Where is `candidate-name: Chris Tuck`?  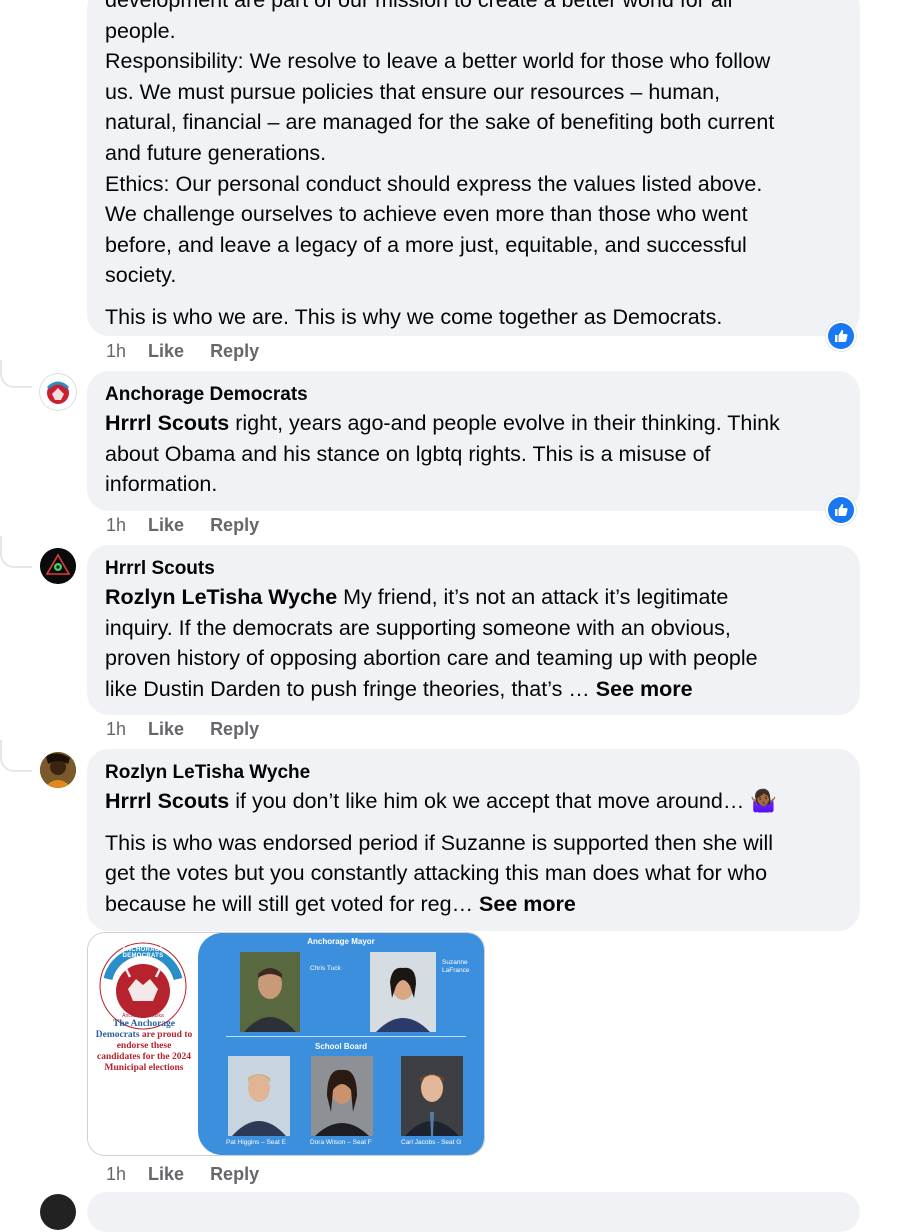
candidate-name: Chris Tuck is located at coordinates (325, 968).